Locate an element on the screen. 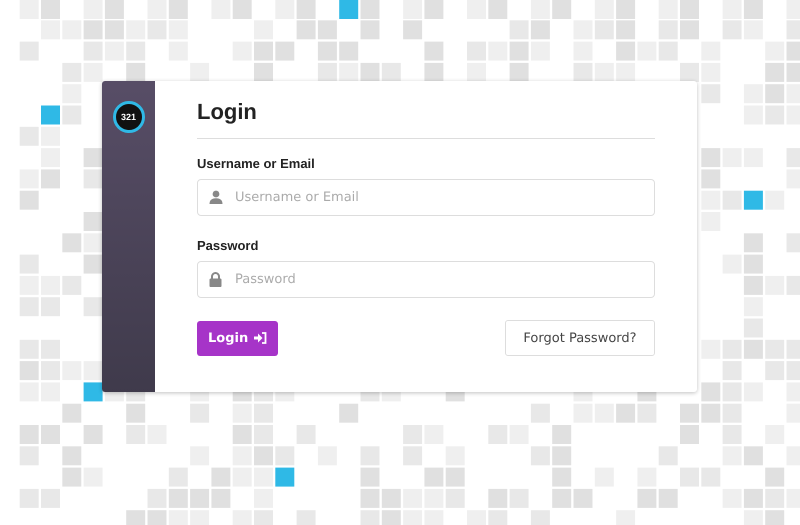  field-label: Username or Email is located at coordinates (256, 163).